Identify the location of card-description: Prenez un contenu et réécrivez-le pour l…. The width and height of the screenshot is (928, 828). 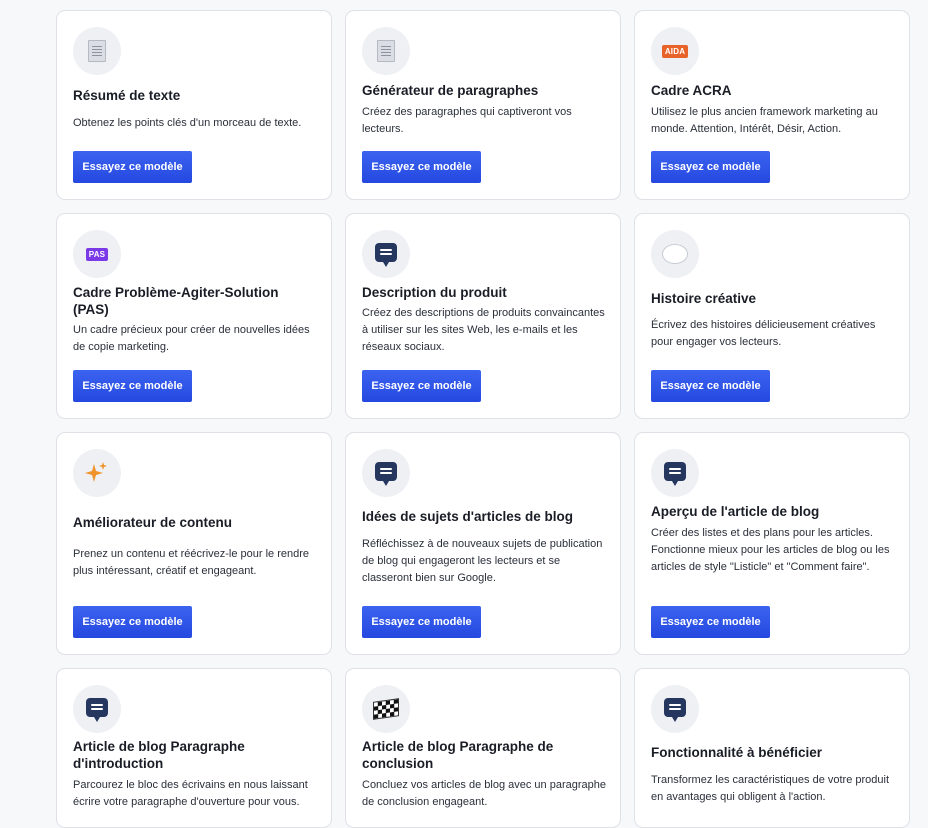
(191, 562).